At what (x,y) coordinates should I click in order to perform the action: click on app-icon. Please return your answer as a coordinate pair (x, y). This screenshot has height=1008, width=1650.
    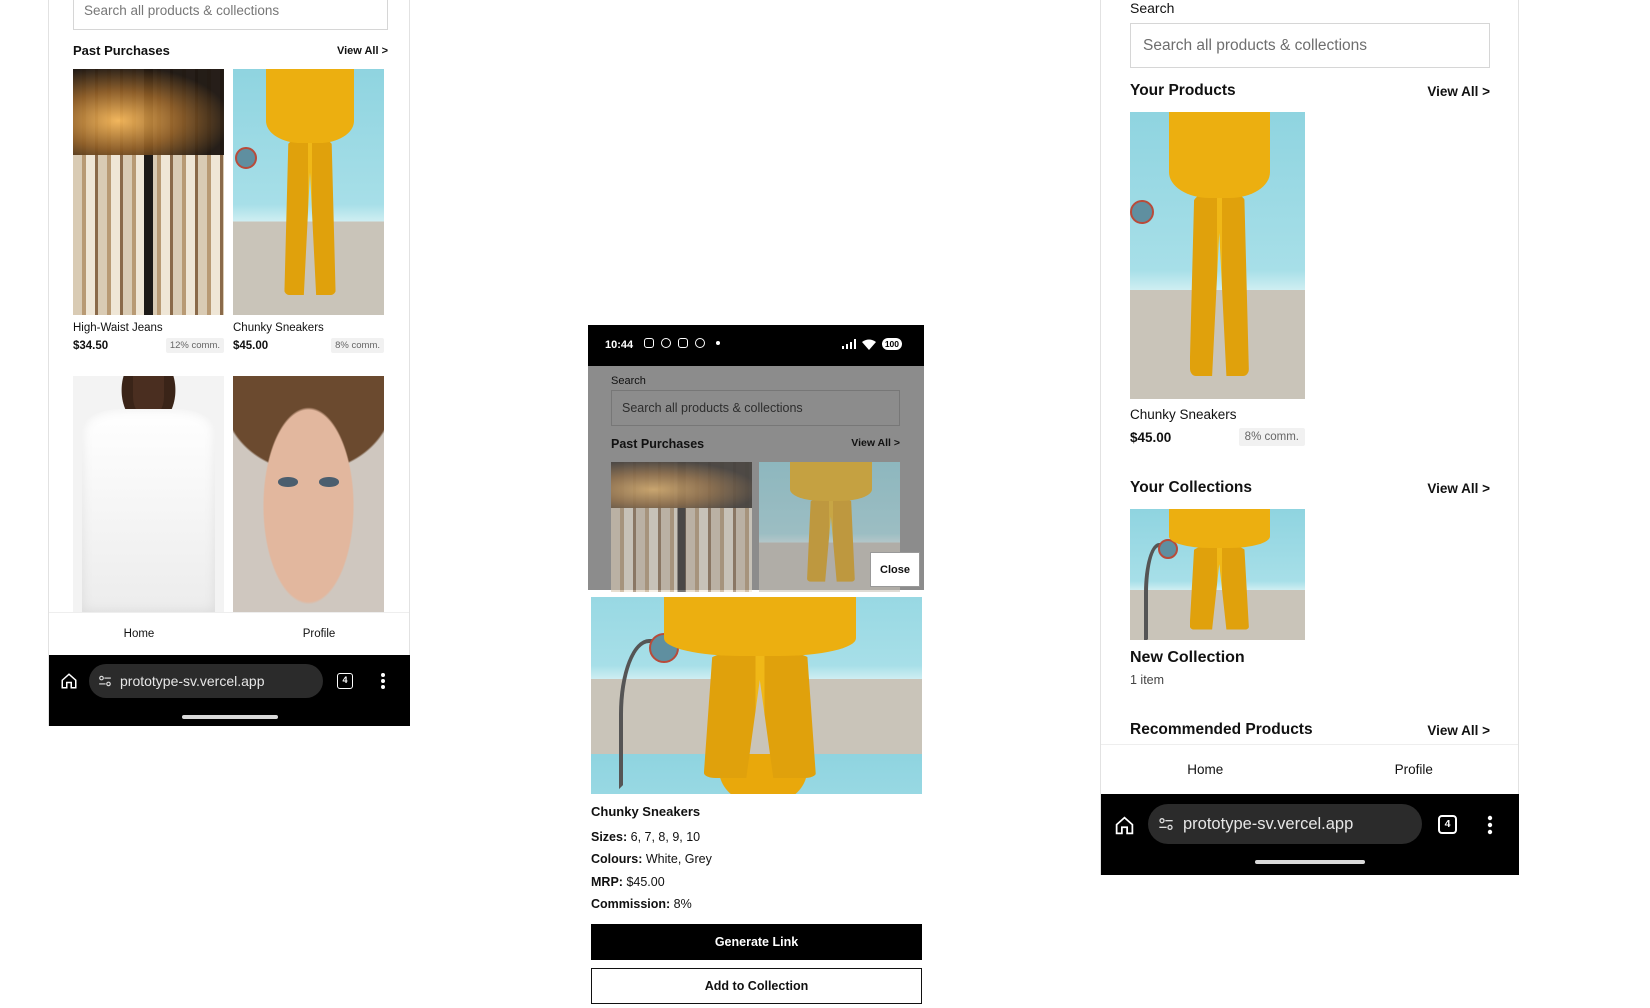
    Looking at the image, I should click on (700, 343).